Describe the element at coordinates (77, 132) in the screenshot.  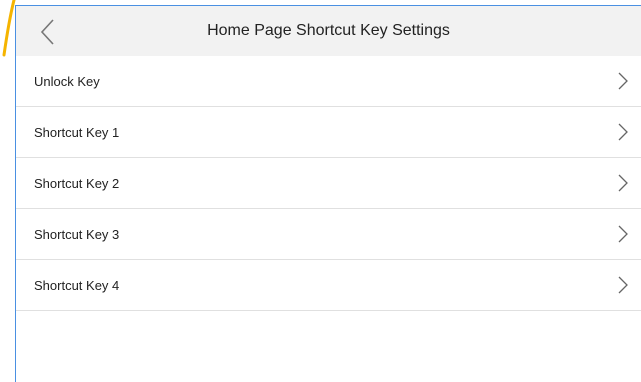
I see `list-item-label: Shortcut Key 1` at that location.